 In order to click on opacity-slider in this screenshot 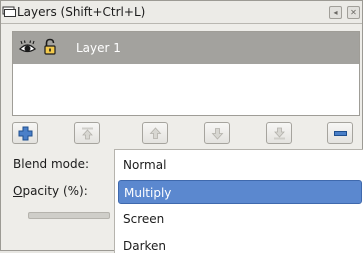, I will do `click(69, 215)`.